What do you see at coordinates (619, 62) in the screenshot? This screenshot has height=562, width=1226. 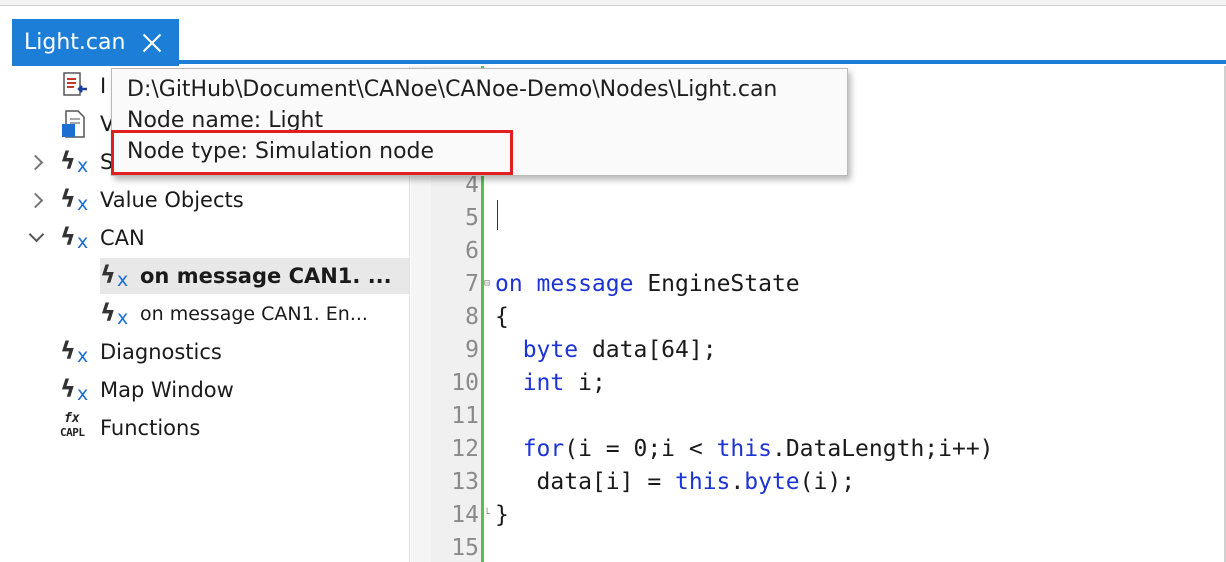 I see `tab-underline` at bounding box center [619, 62].